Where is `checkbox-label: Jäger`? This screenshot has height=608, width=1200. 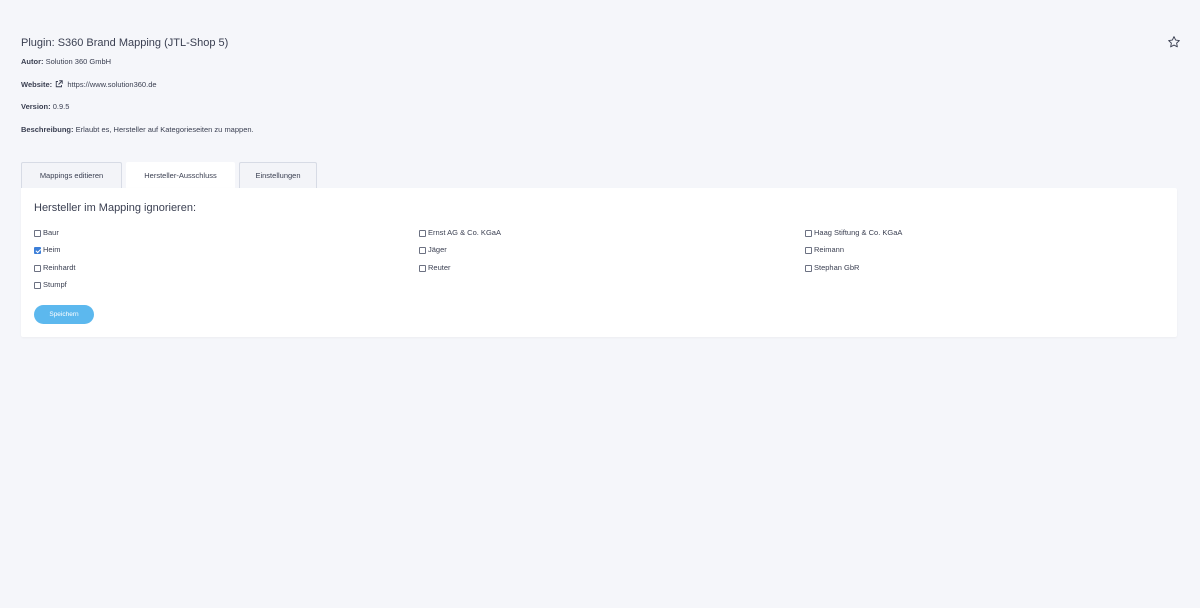 checkbox-label: Jäger is located at coordinates (437, 249).